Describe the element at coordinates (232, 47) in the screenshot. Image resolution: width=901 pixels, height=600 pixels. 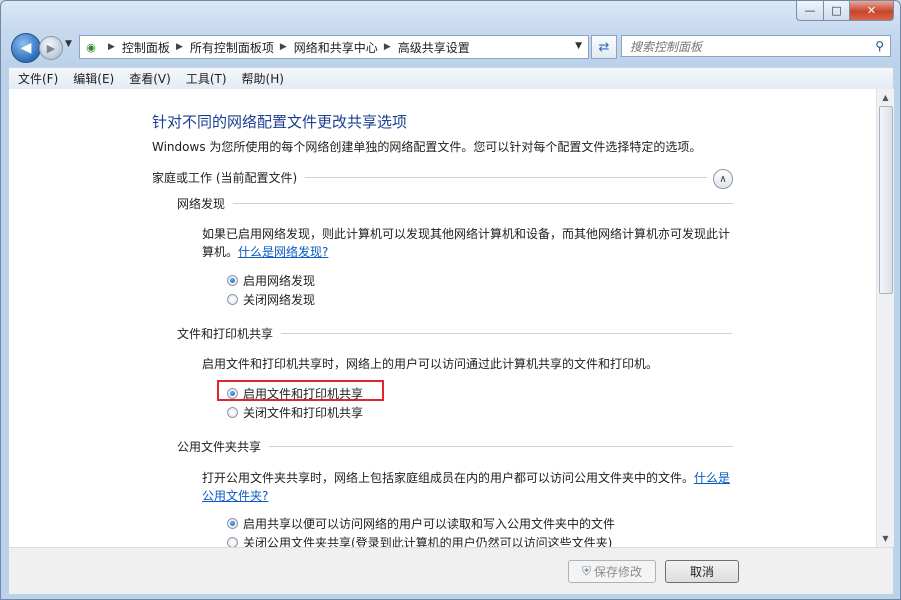
I see `breadcrumb-all-items: 所有控制面板项` at that location.